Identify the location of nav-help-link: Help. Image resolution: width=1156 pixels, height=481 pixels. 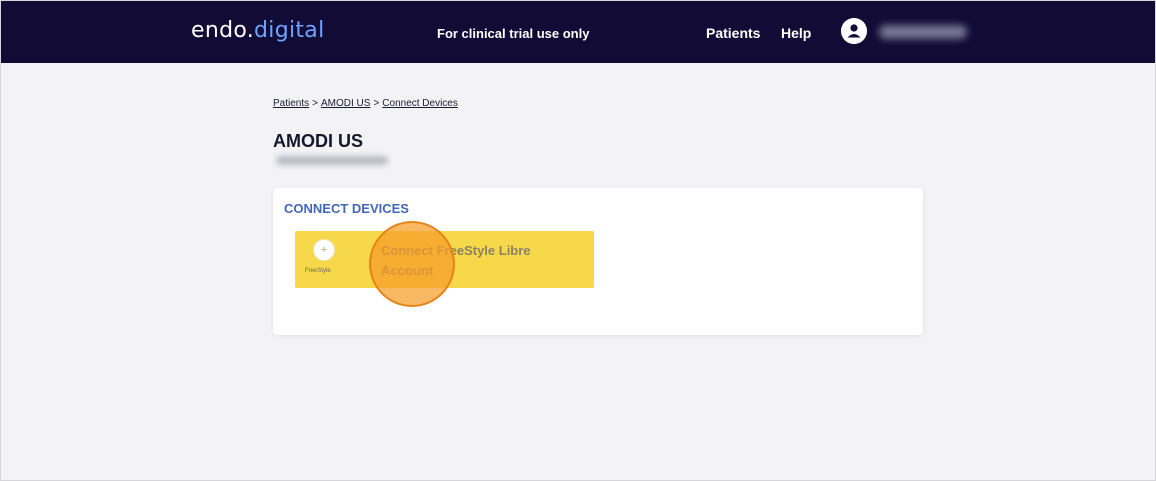
(796, 33).